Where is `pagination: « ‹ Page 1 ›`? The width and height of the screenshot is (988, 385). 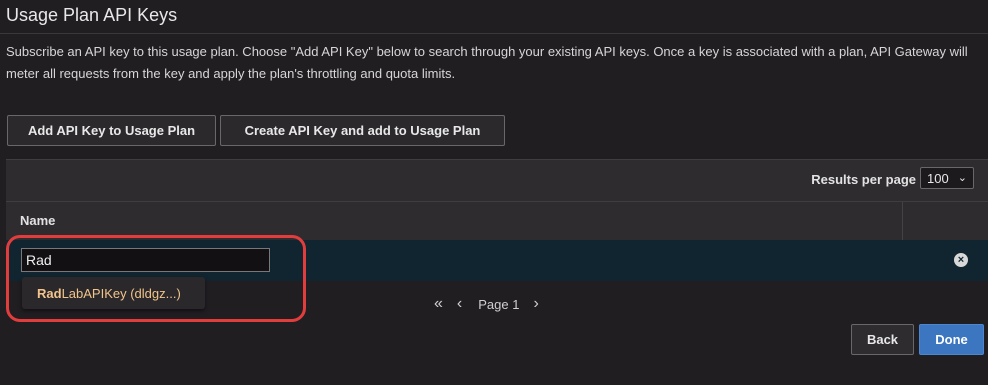
pagination: « ‹ Page 1 › is located at coordinates (486, 304).